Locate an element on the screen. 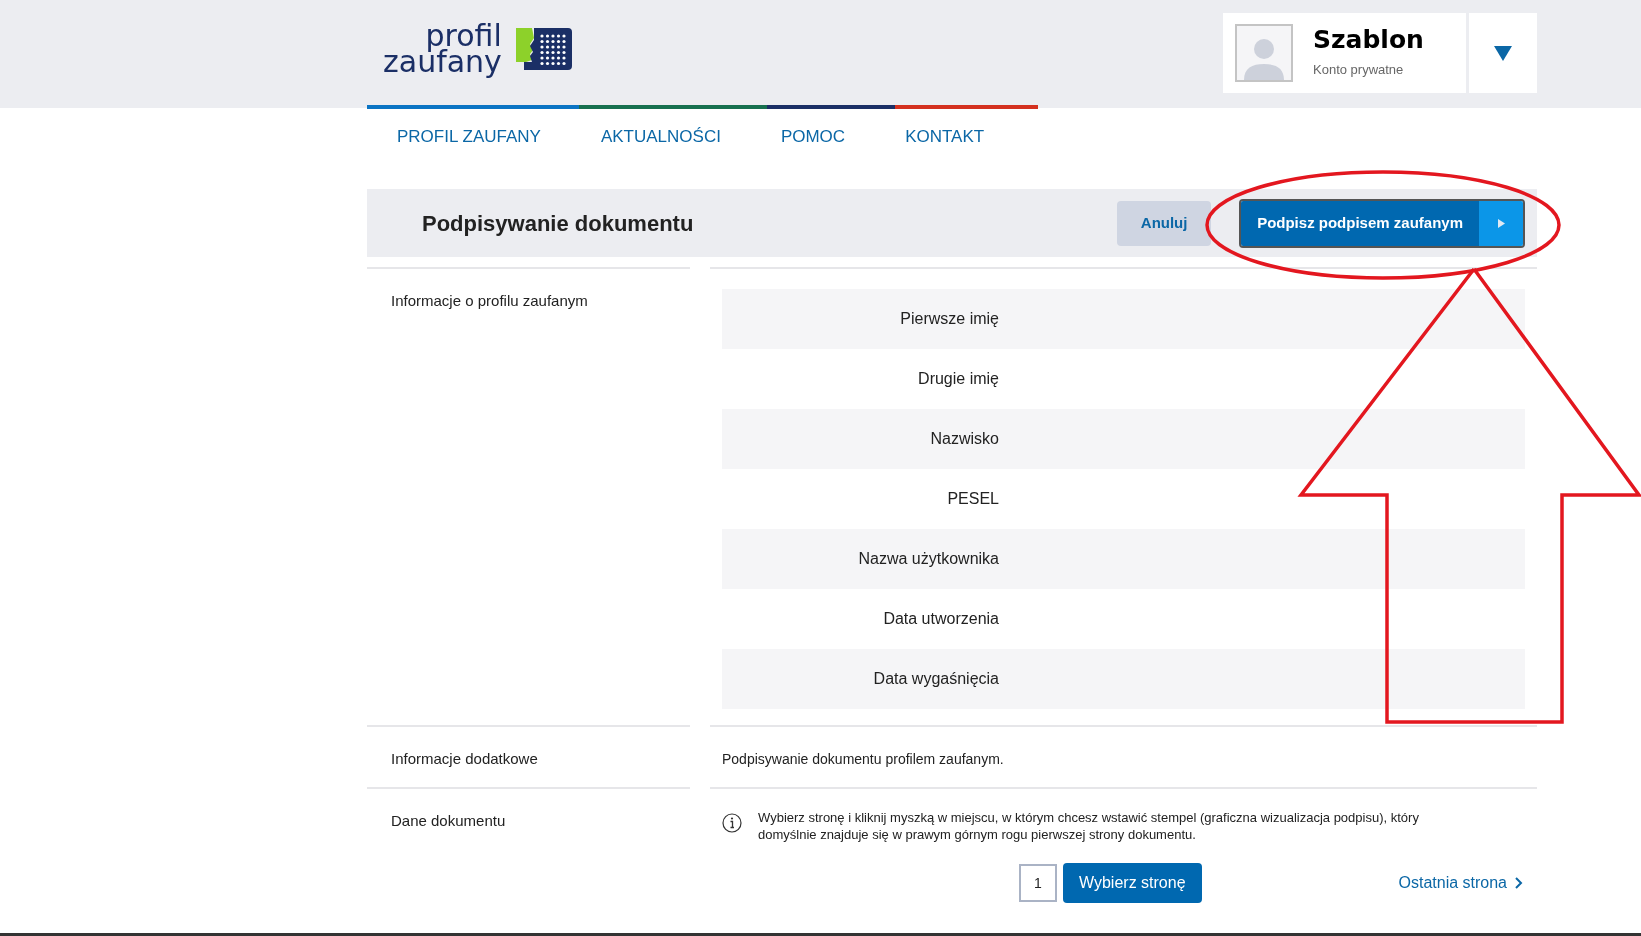  logo-icon is located at coordinates (542, 48).